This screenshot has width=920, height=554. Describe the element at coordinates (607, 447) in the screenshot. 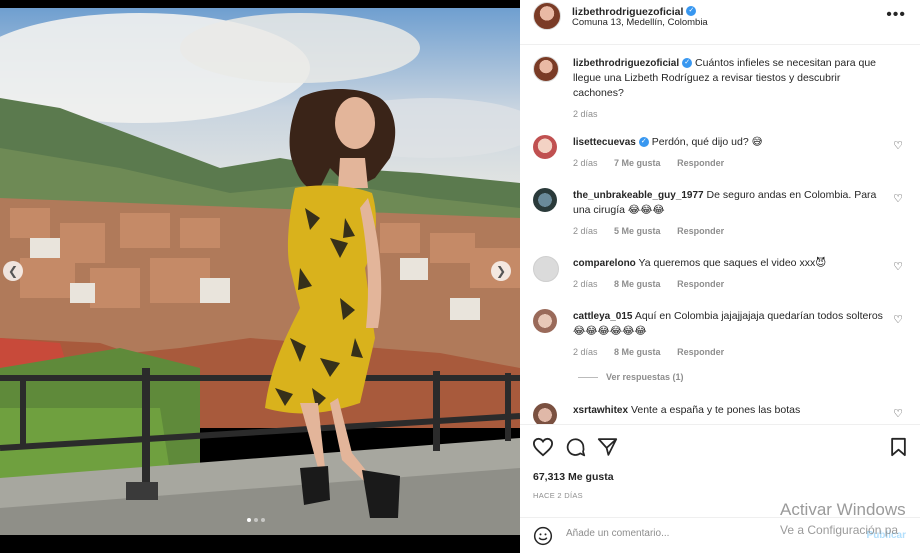

I see `send-icon` at that location.